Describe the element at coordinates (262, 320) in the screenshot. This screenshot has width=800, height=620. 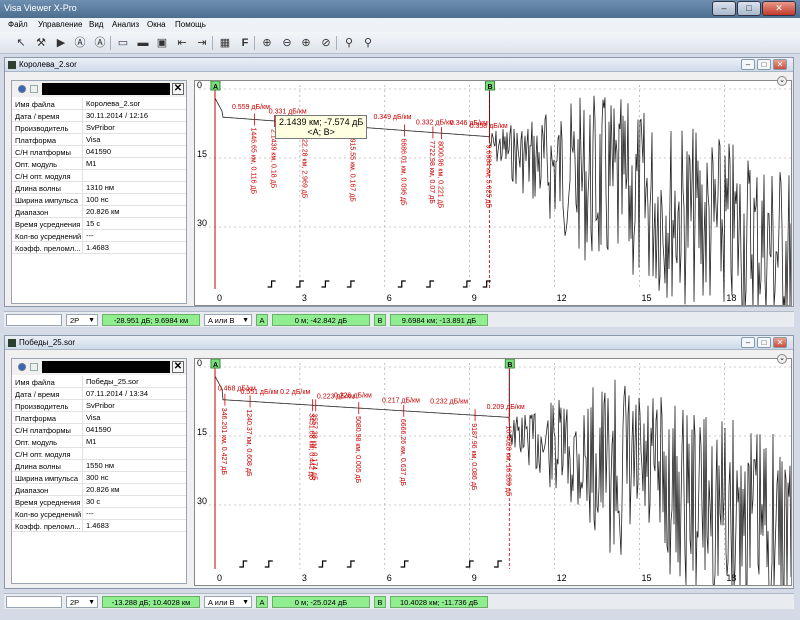
I see `marker-a-badge: A` at that location.